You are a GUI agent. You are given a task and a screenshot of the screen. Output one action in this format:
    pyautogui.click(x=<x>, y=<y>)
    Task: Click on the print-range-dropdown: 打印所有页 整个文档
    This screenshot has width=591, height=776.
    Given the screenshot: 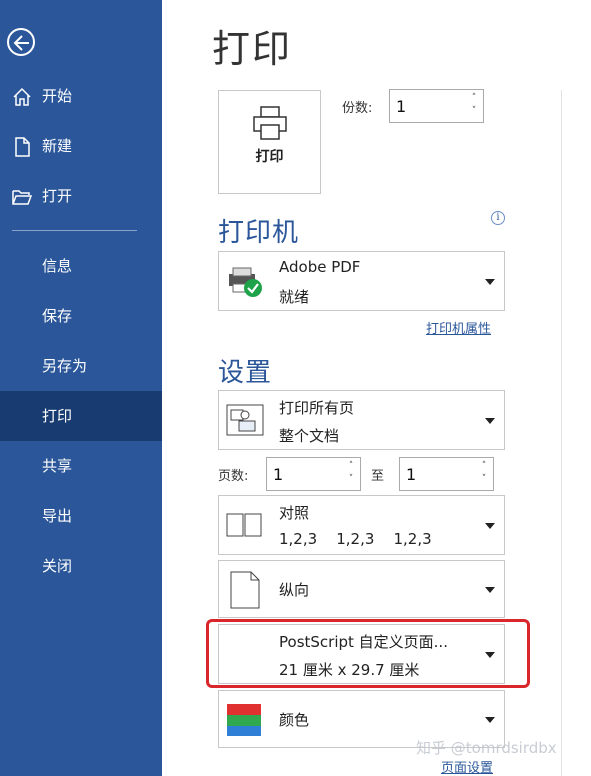 What is the action you would take?
    pyautogui.click(x=361, y=420)
    